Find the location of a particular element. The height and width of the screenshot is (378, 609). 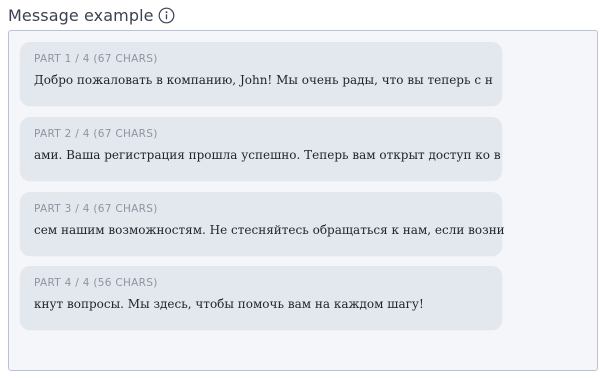

part-label: PART 2 / 4 (67 CHARS) is located at coordinates (96, 134).